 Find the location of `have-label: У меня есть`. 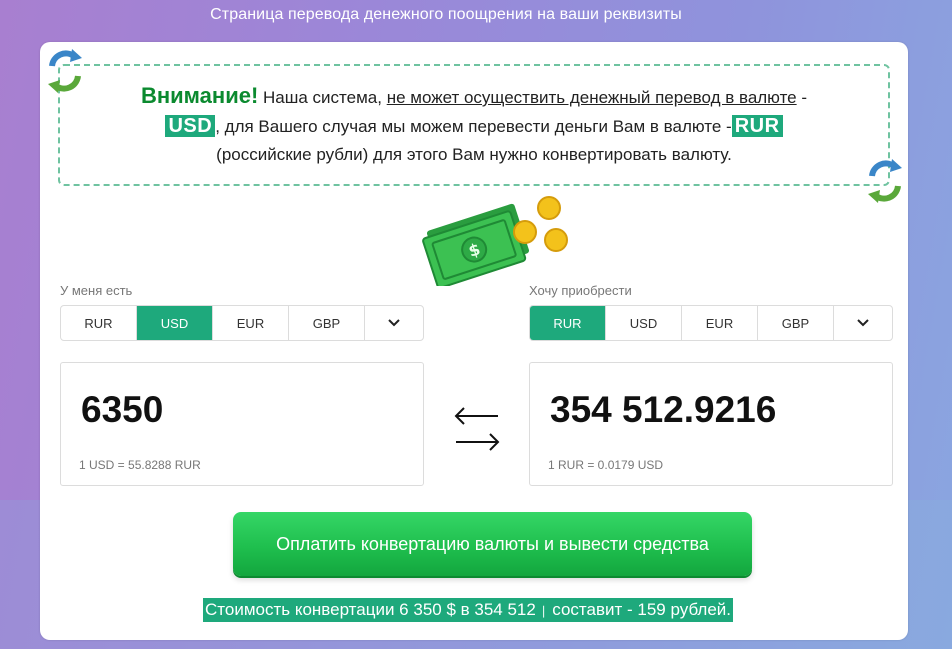

have-label: У меня есть is located at coordinates (96, 290).